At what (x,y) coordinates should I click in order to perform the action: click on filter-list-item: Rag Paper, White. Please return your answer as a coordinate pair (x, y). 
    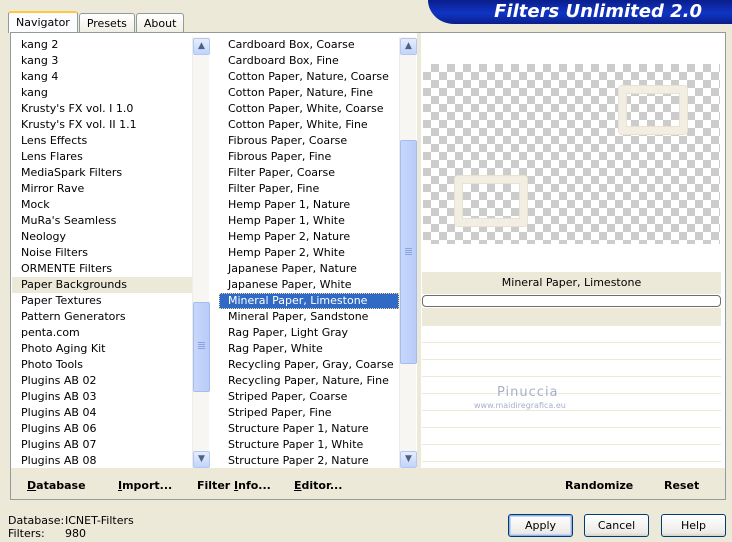
    Looking at the image, I should click on (309, 349).